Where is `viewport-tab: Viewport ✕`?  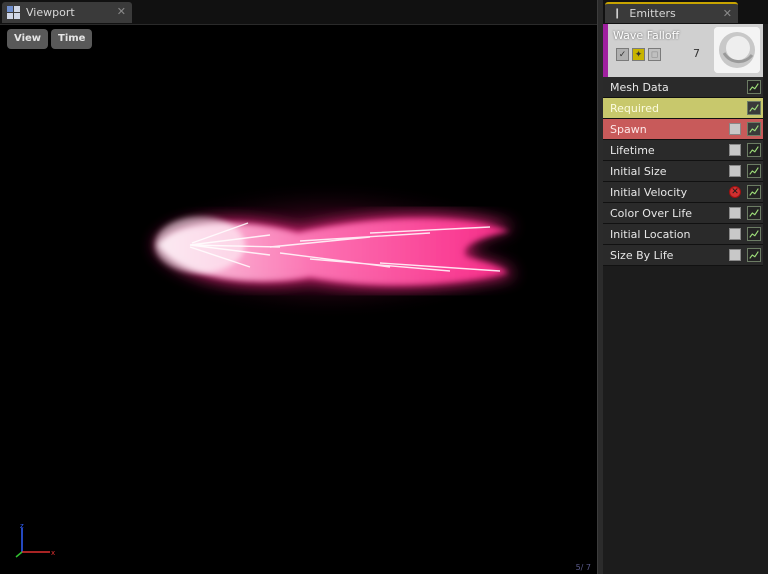 viewport-tab: Viewport ✕ is located at coordinates (67, 12).